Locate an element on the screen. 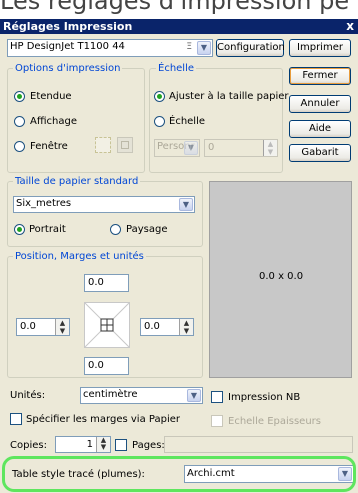 This screenshot has height=493, width=358. papier-group is located at coordinates (105, 214).